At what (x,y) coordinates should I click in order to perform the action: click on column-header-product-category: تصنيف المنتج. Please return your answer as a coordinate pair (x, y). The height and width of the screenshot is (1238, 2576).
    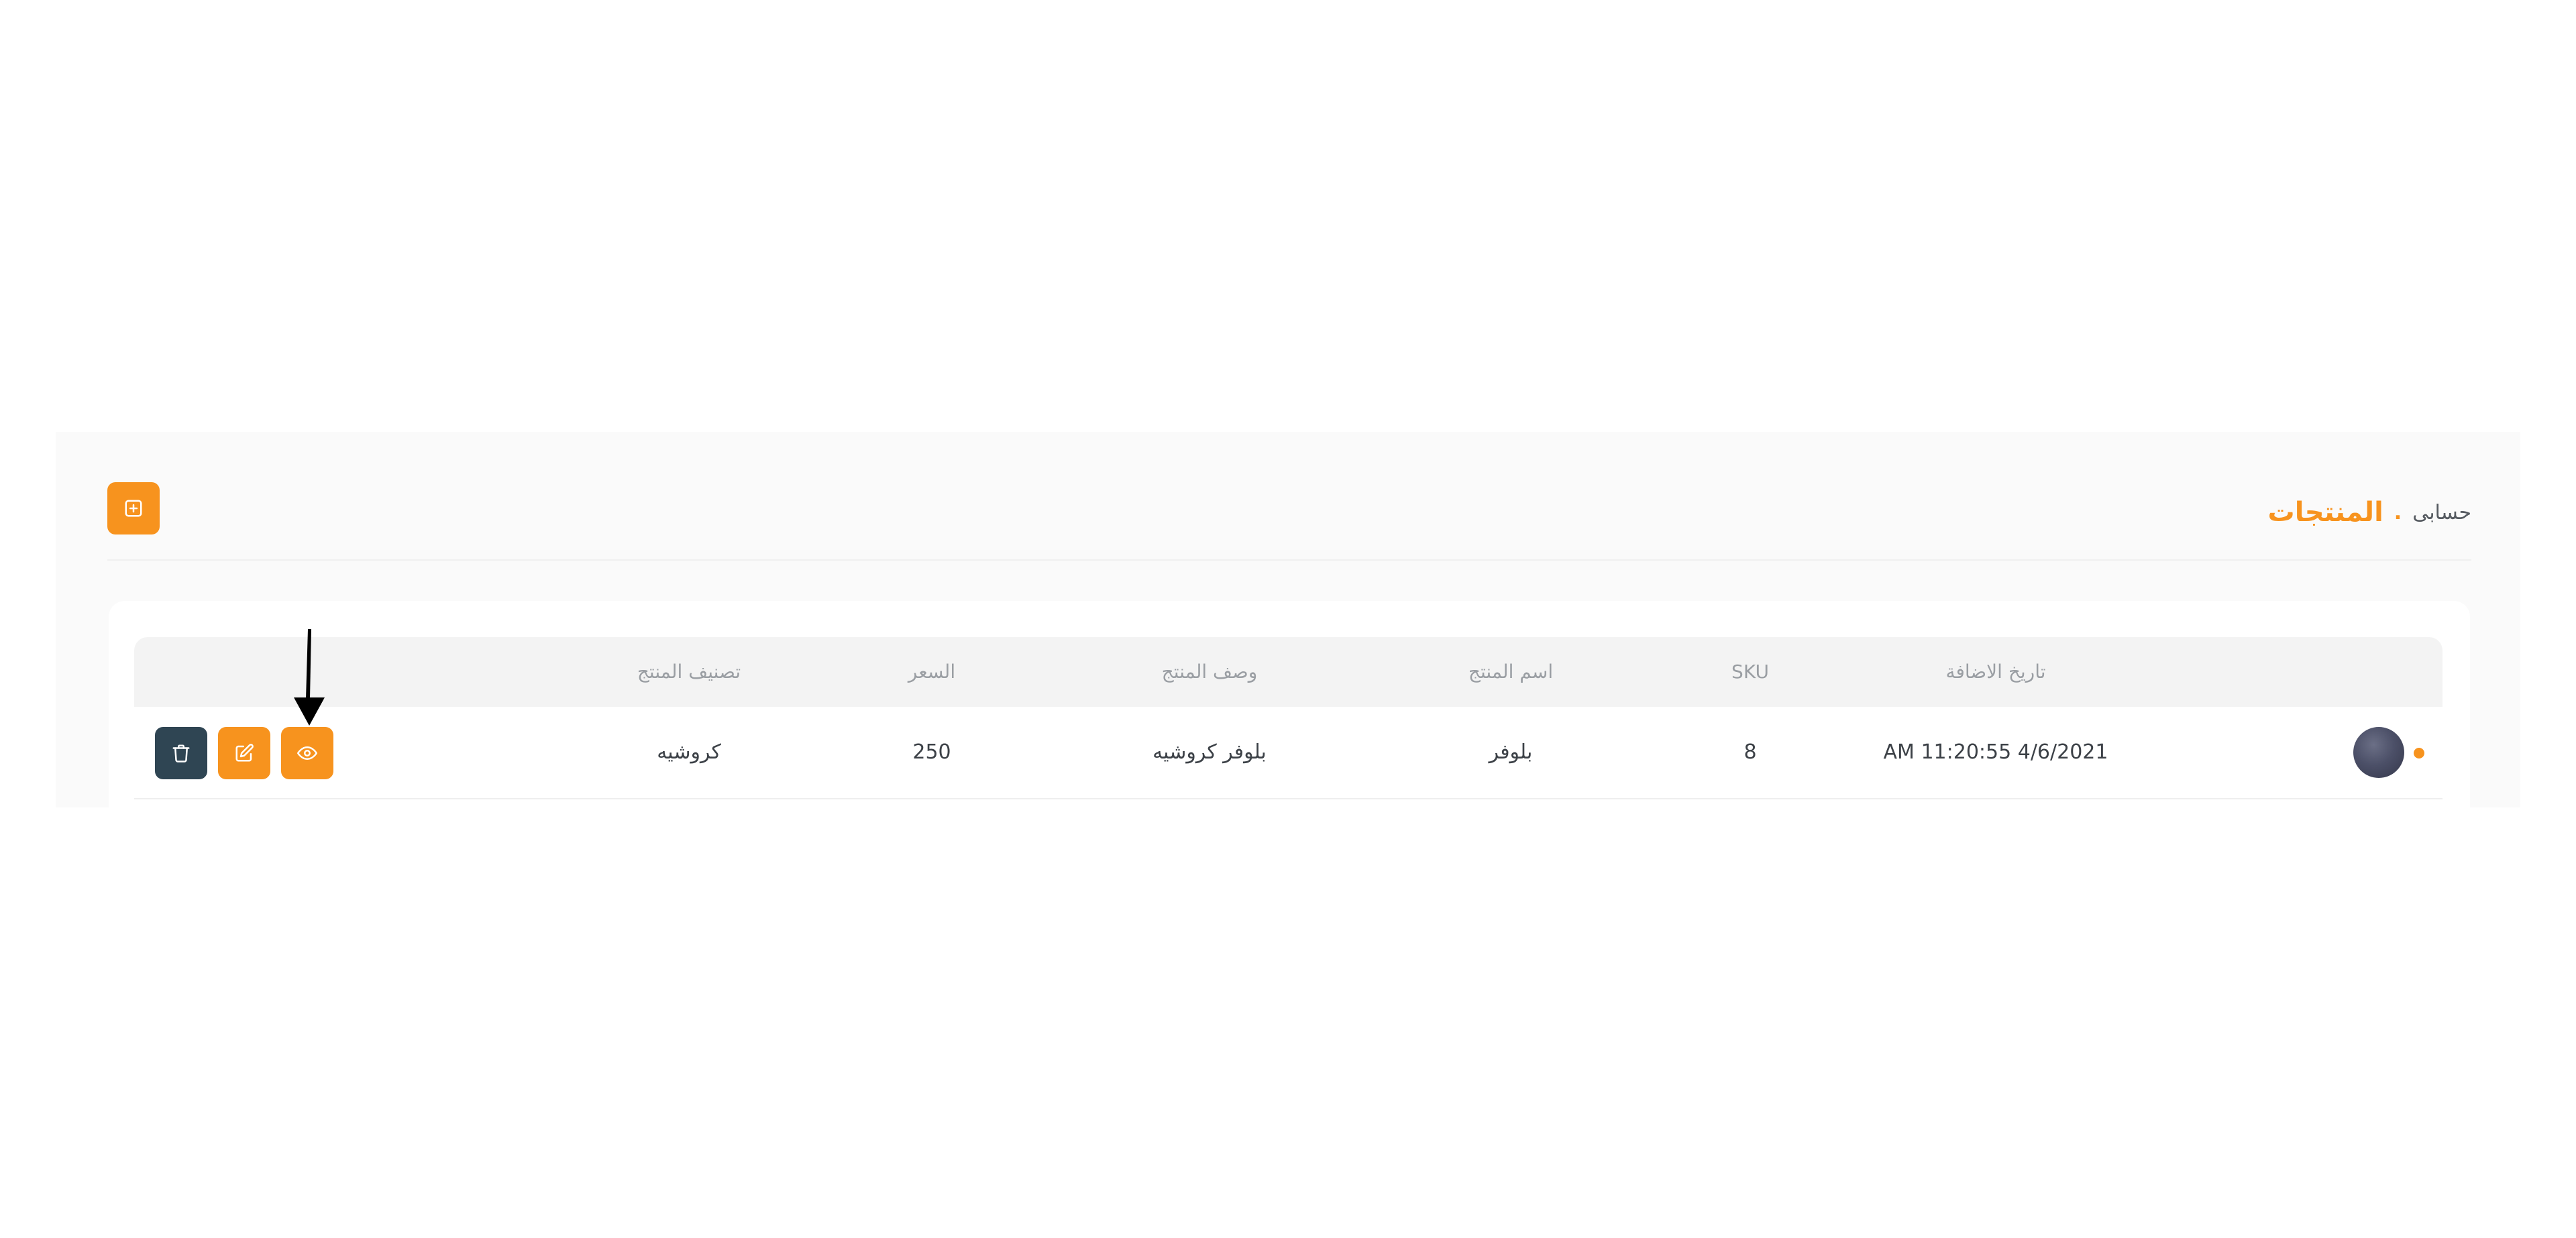
    Looking at the image, I should click on (689, 672).